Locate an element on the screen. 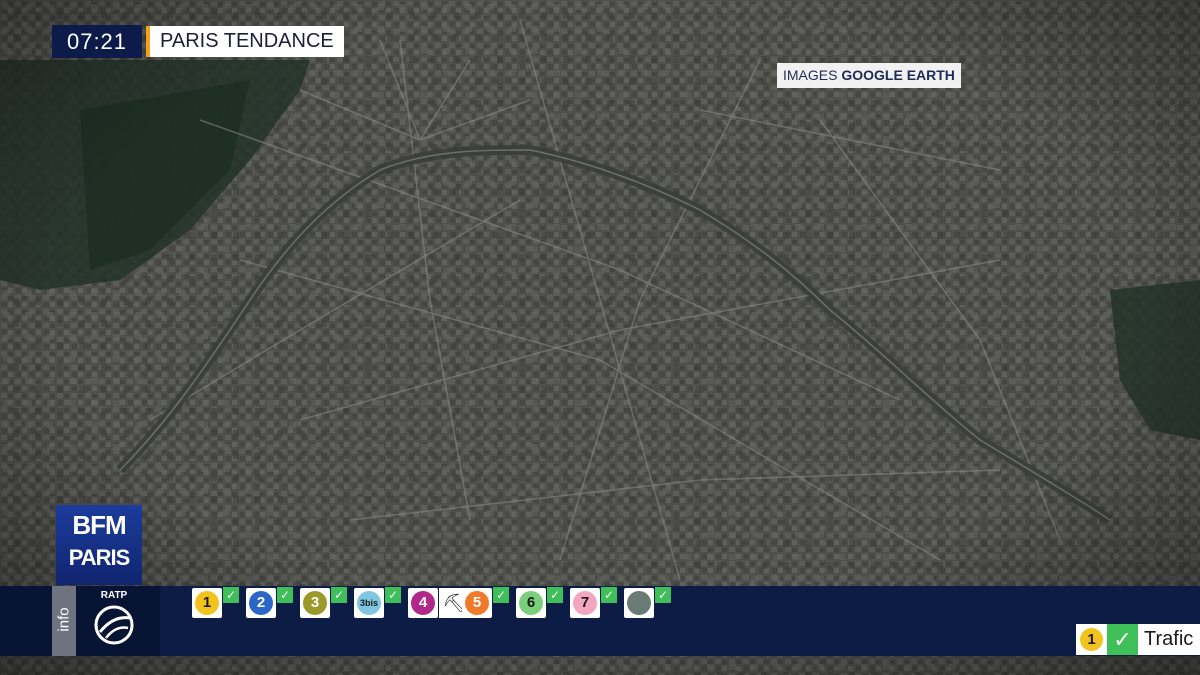 This screenshot has height=675, width=1200. metro-line-badge: 2 is located at coordinates (261, 603).